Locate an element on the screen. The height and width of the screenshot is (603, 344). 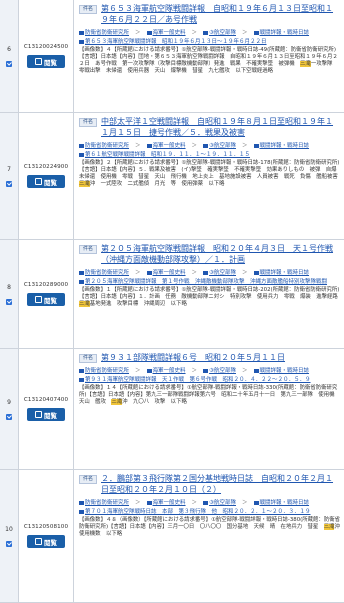
row-number: 9 is located at coordinates (9, 402).